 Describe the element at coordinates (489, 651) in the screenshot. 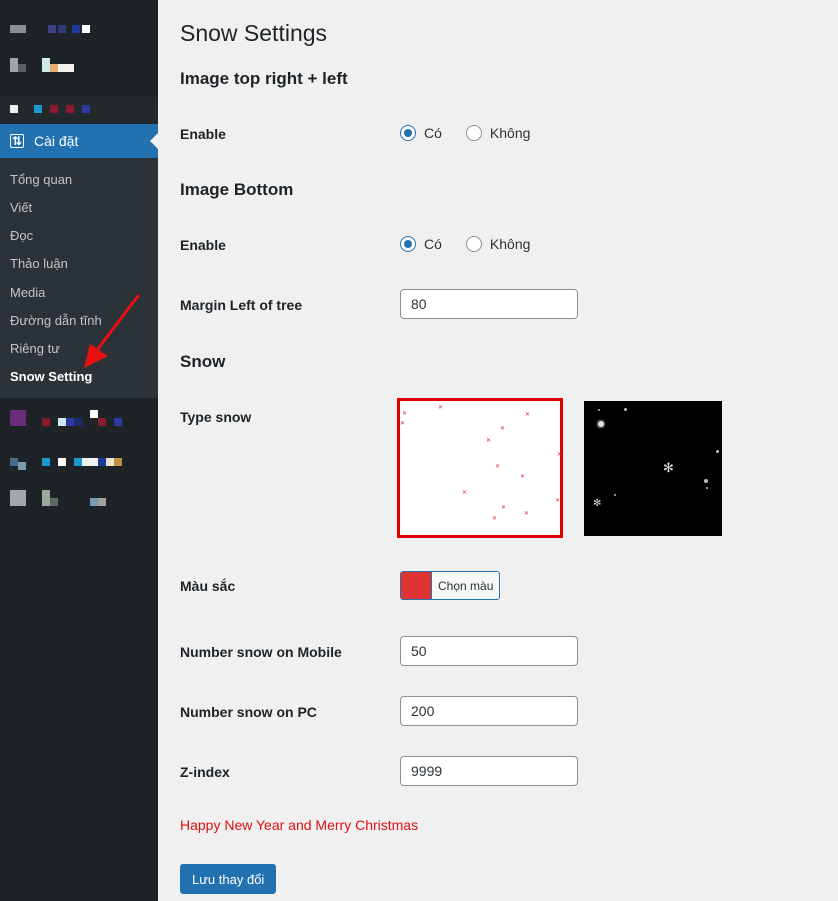

I see `mobile-count-input` at that location.